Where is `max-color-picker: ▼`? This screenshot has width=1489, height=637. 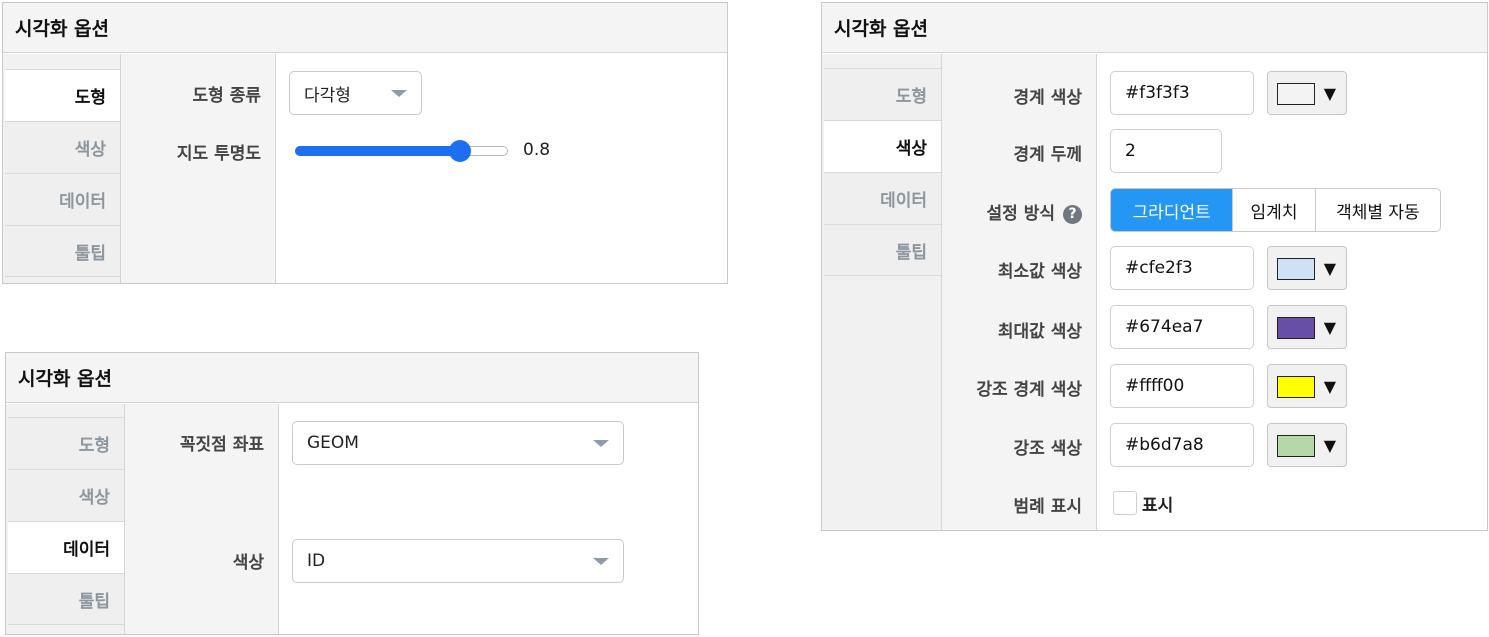
max-color-picker: ▼ is located at coordinates (1307, 327).